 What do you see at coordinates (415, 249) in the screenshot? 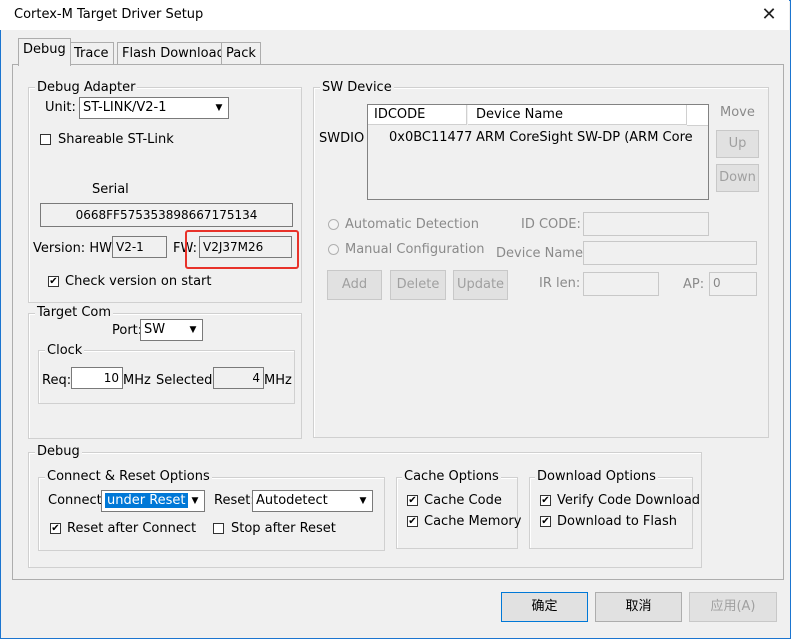
I see `manual-config-label: Manual Configuration` at bounding box center [415, 249].